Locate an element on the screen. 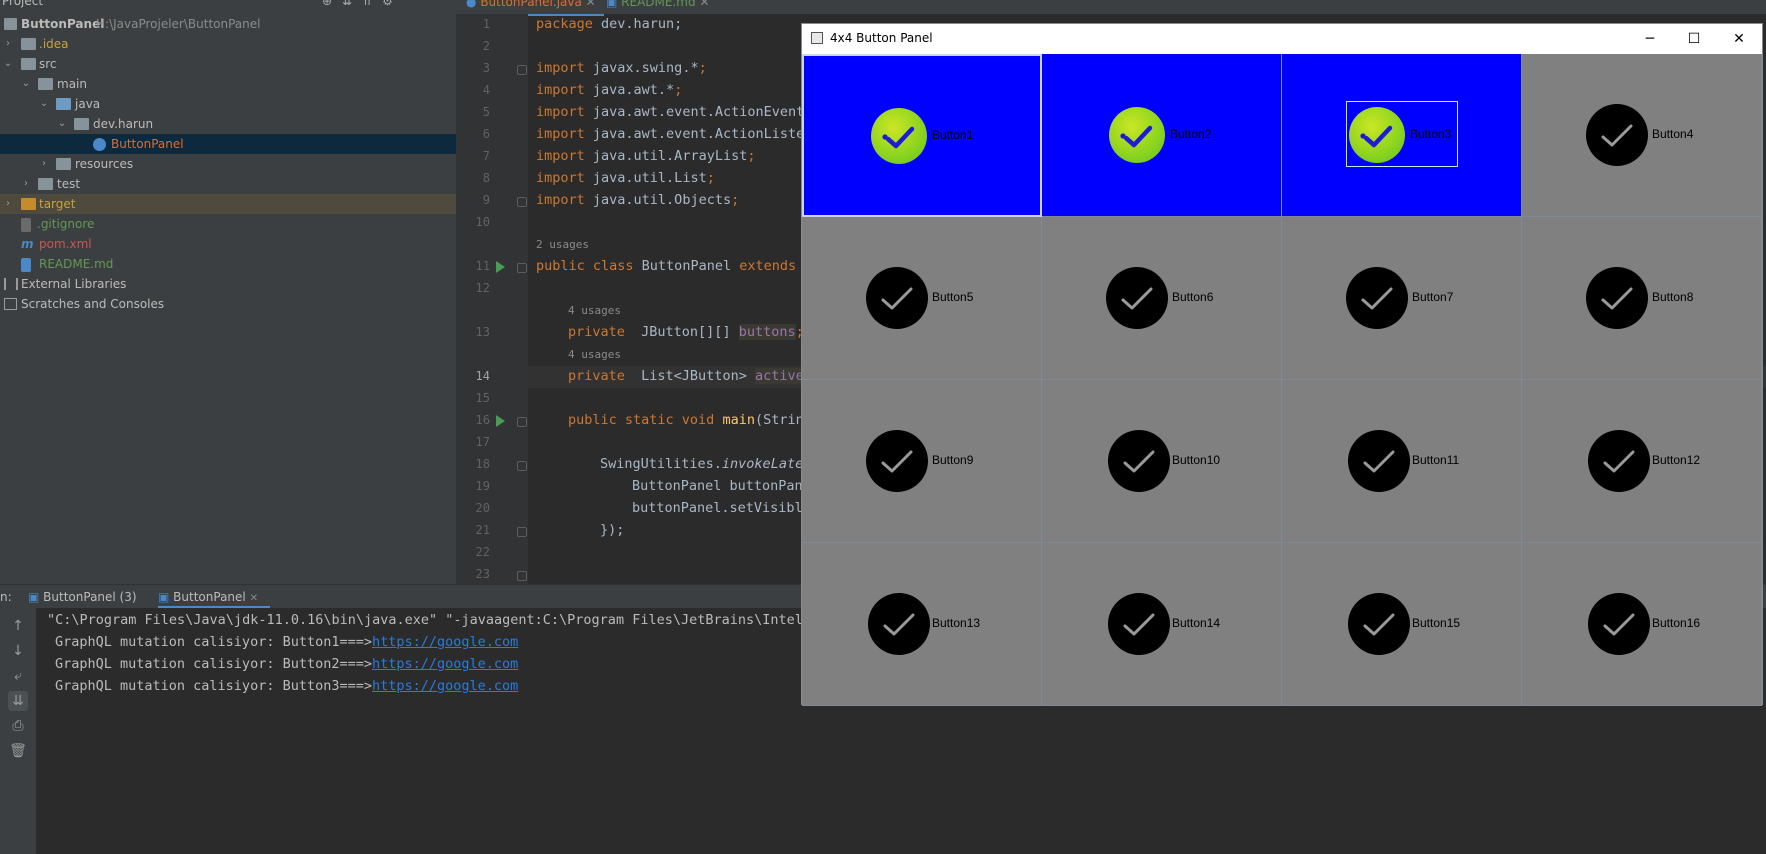  grid-button-4: Button4 is located at coordinates (1642, 135).